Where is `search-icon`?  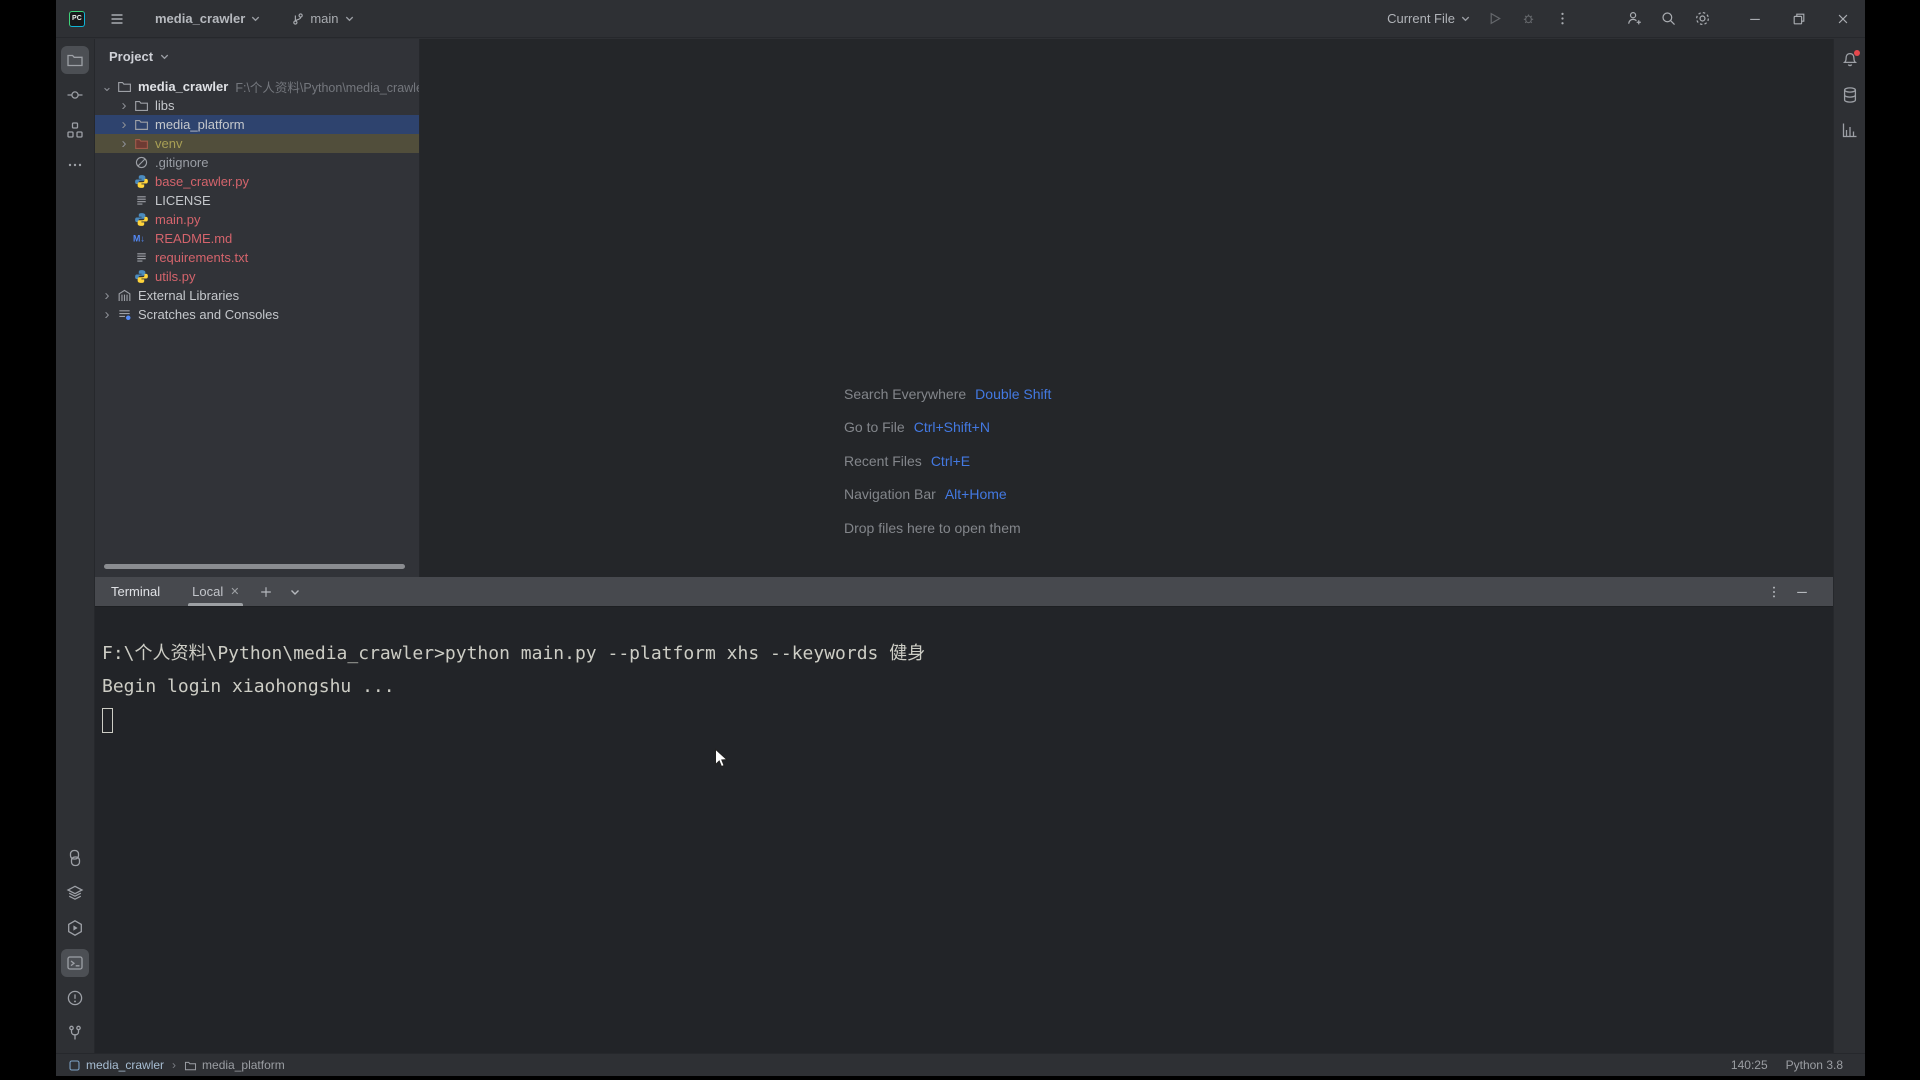 search-icon is located at coordinates (1668, 18).